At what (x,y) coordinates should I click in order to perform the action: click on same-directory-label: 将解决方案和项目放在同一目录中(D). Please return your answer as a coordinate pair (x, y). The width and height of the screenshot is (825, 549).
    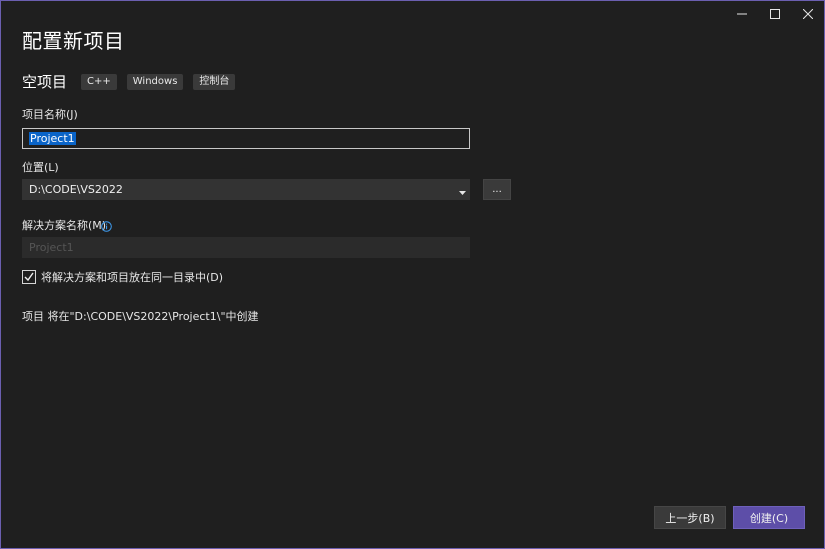
    Looking at the image, I should click on (132, 277).